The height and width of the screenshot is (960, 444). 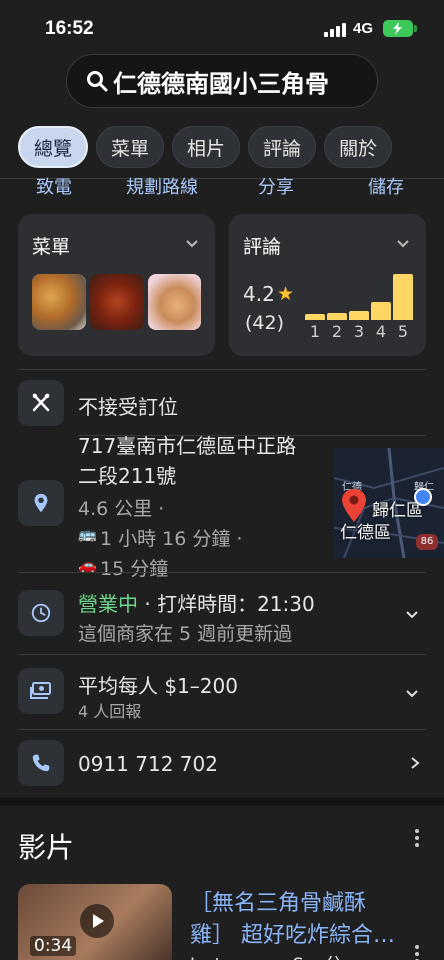 I want to click on hours-note: 這個商家在 5 週前更新過, so click(x=185, y=634).